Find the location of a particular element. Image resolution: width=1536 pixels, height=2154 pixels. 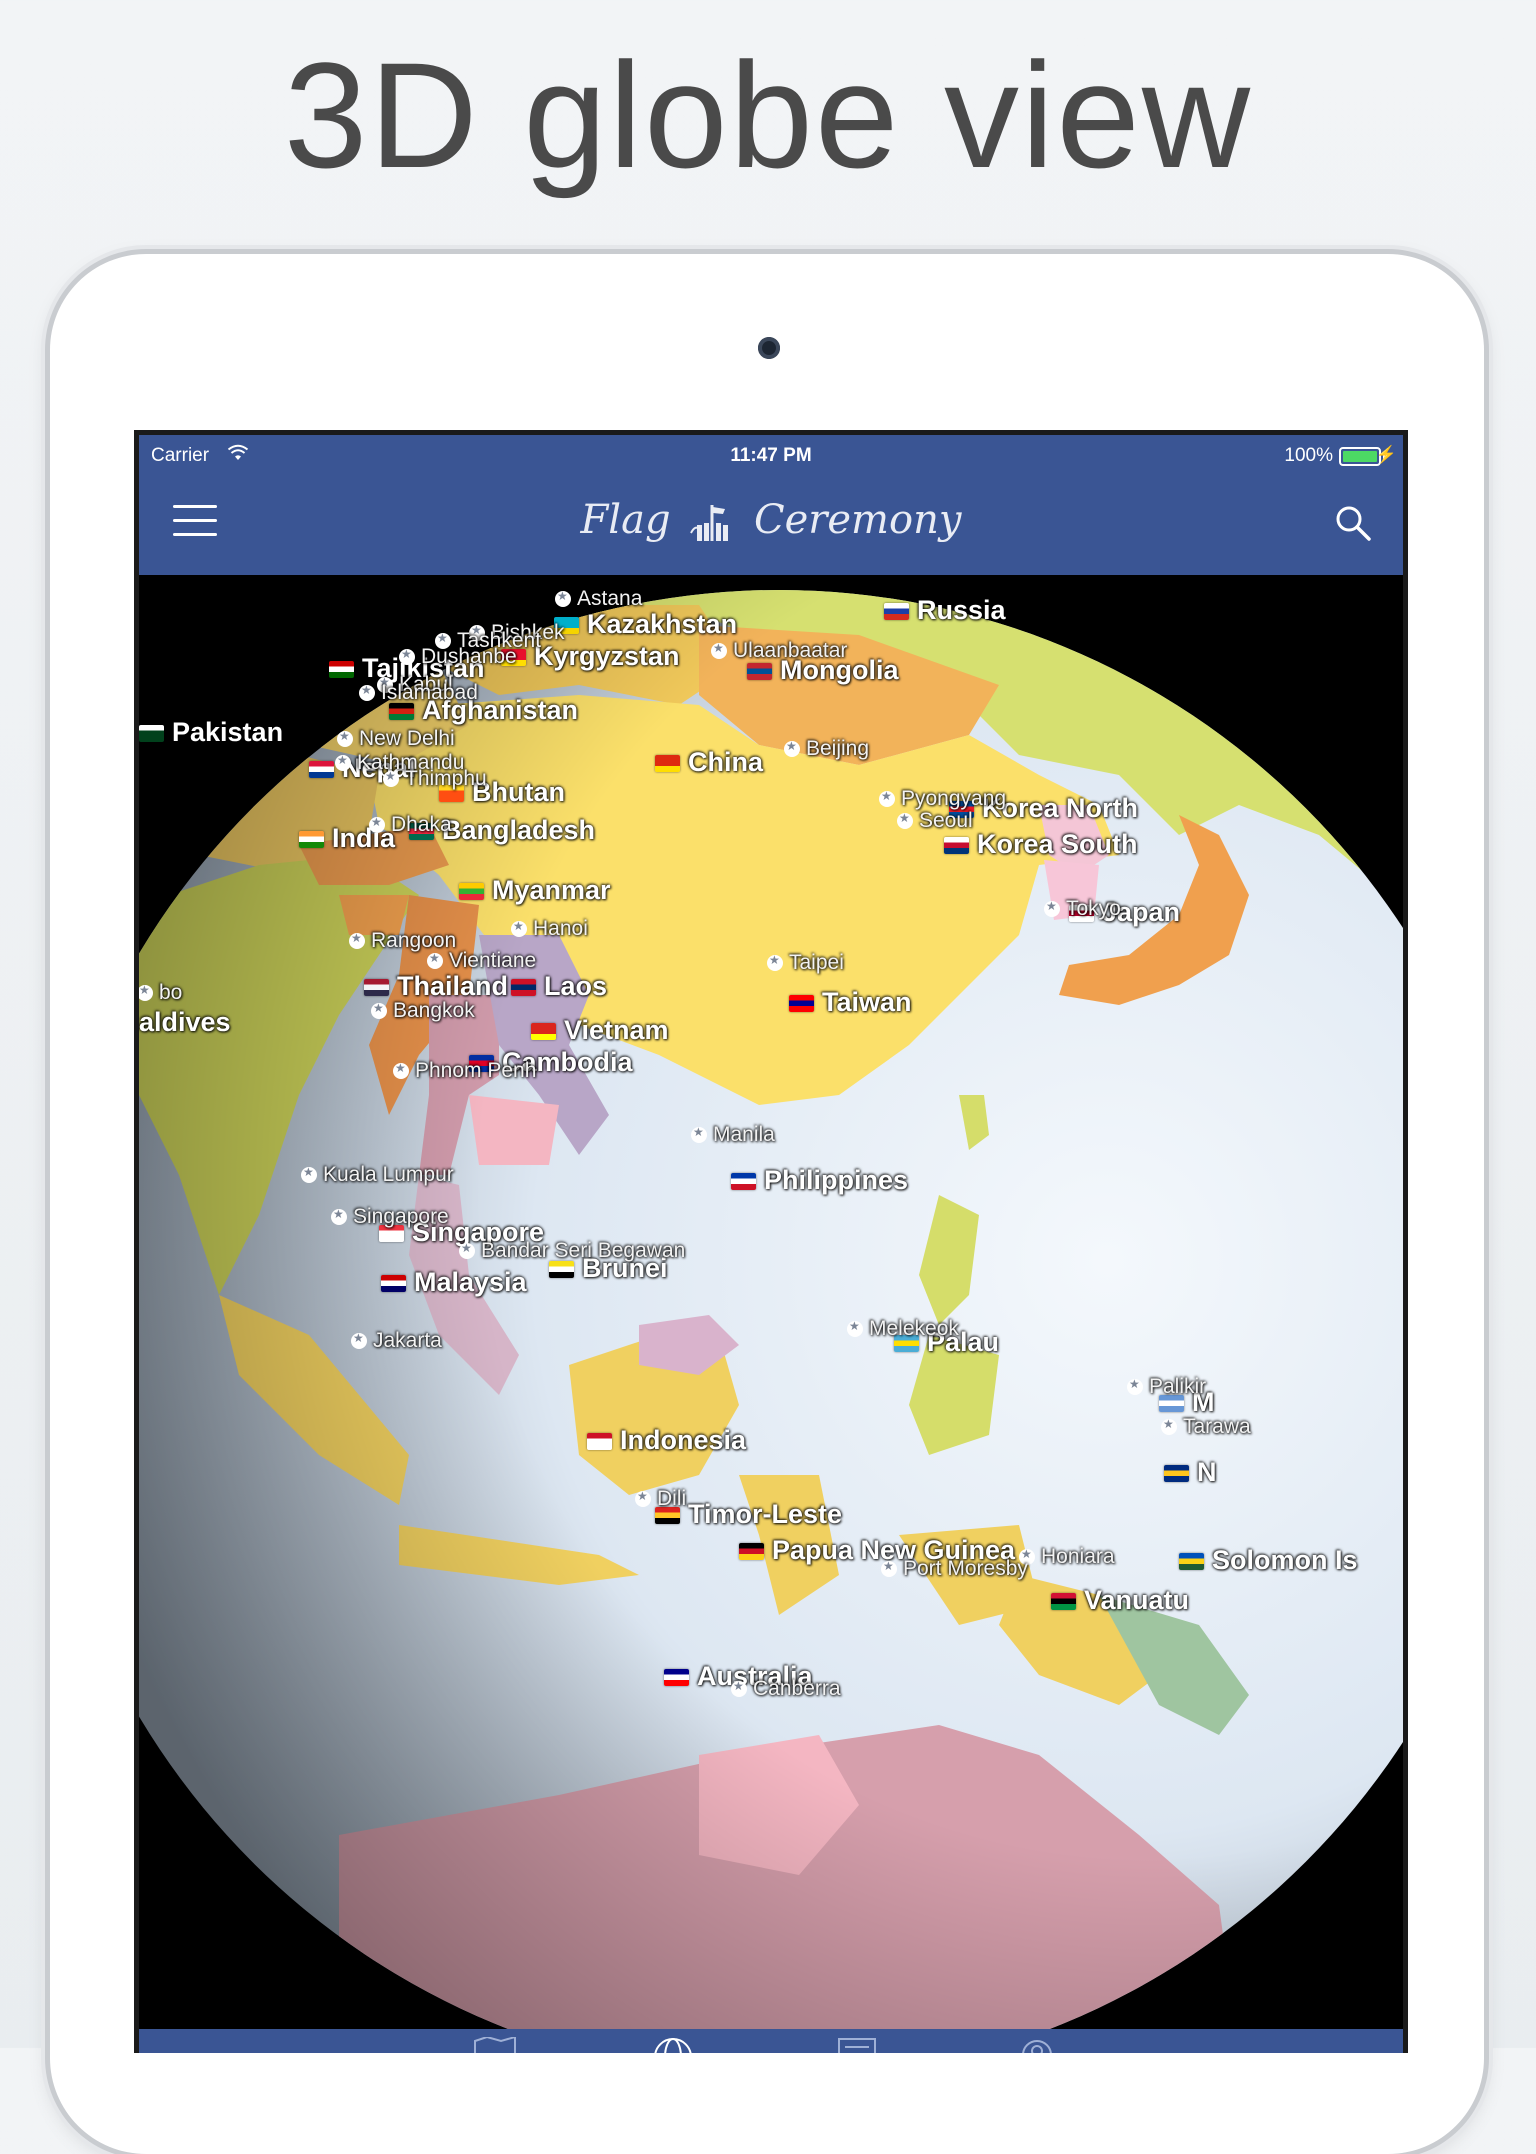

country-label: Korea South is located at coordinates (1041, 844).